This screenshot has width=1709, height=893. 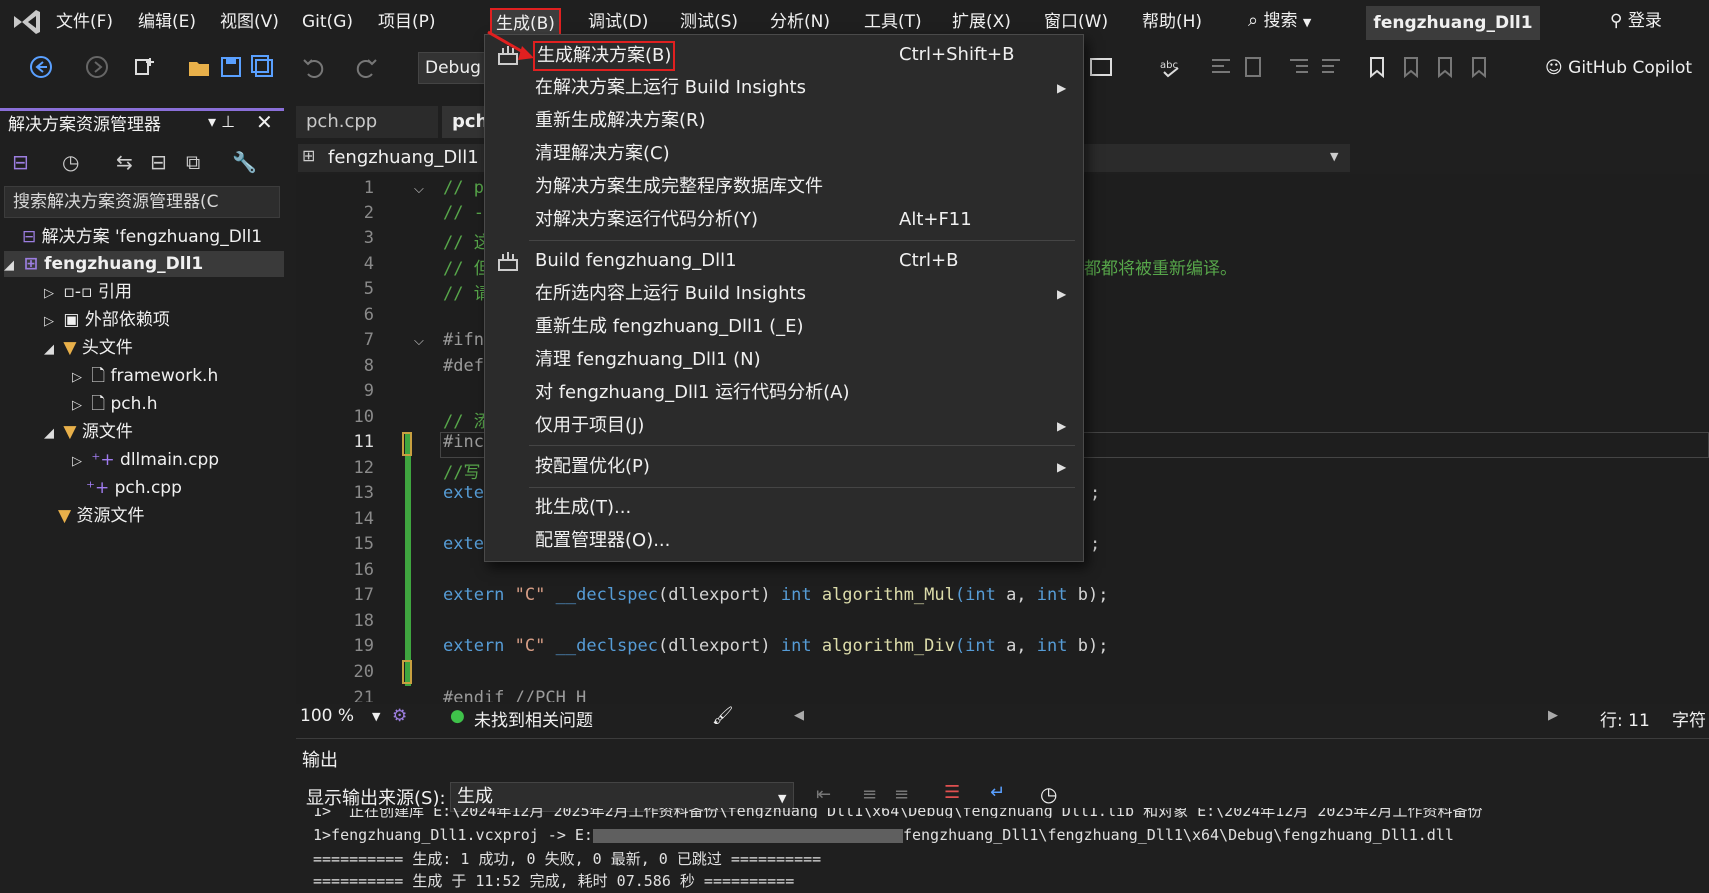 What do you see at coordinates (145, 460) in the screenshot?
I see `tree-file-dllmain-cpp: ▷ ⁺+ dllmain.cpp` at bounding box center [145, 460].